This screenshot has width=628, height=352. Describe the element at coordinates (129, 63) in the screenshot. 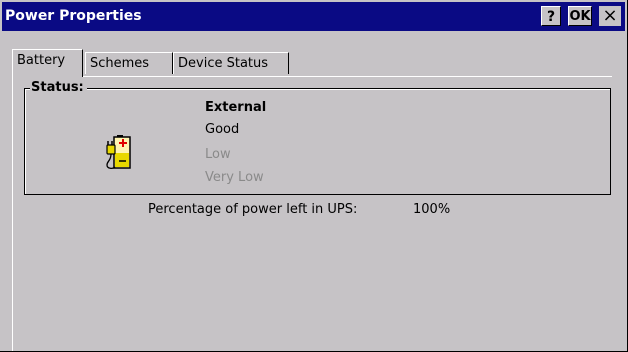

I see `tab-schemes: Schemes` at that location.